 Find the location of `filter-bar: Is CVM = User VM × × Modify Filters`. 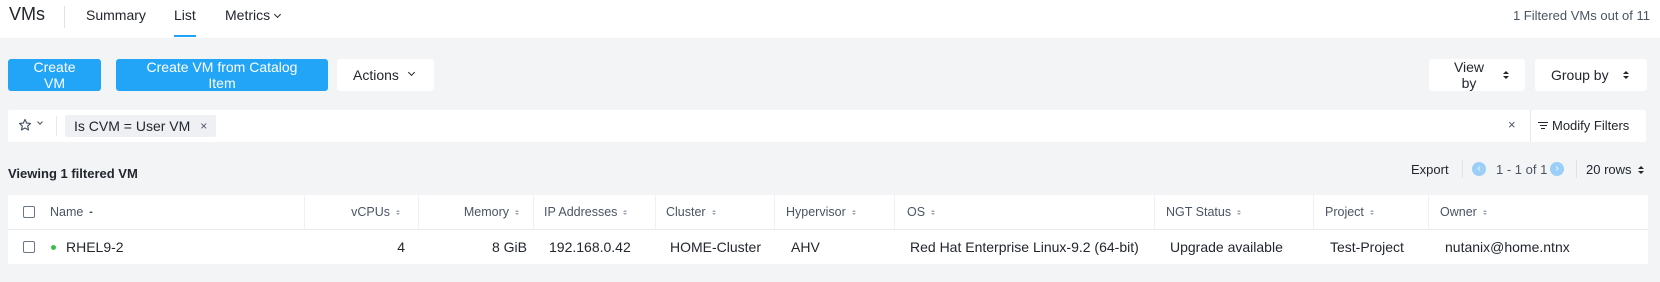

filter-bar: Is CVM = User VM × × Modify Filters is located at coordinates (827, 126).